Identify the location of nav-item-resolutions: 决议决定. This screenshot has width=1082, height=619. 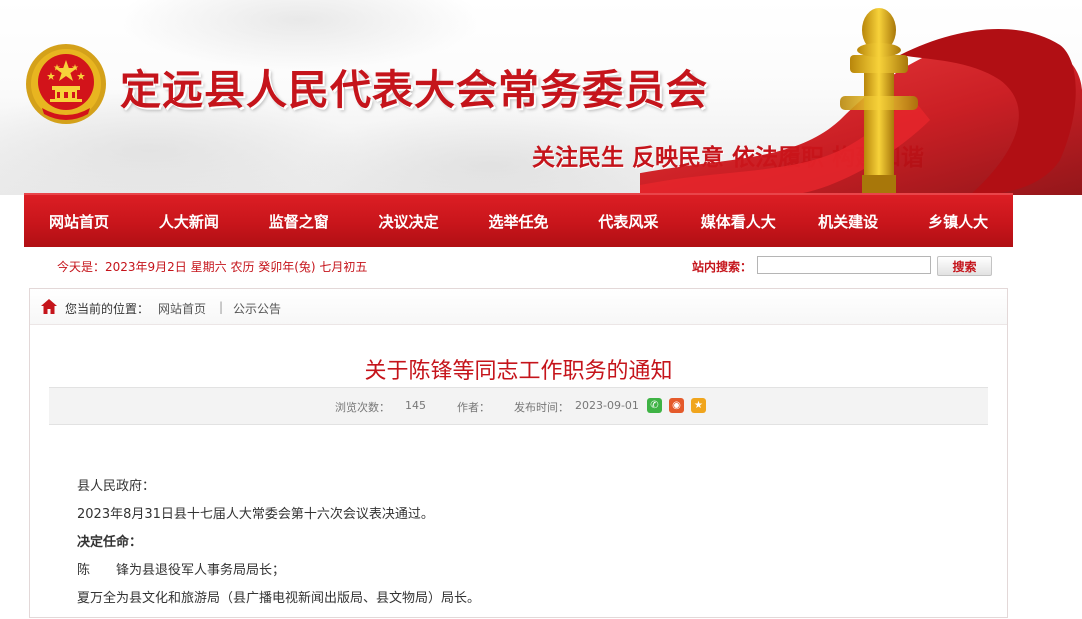
(409, 221).